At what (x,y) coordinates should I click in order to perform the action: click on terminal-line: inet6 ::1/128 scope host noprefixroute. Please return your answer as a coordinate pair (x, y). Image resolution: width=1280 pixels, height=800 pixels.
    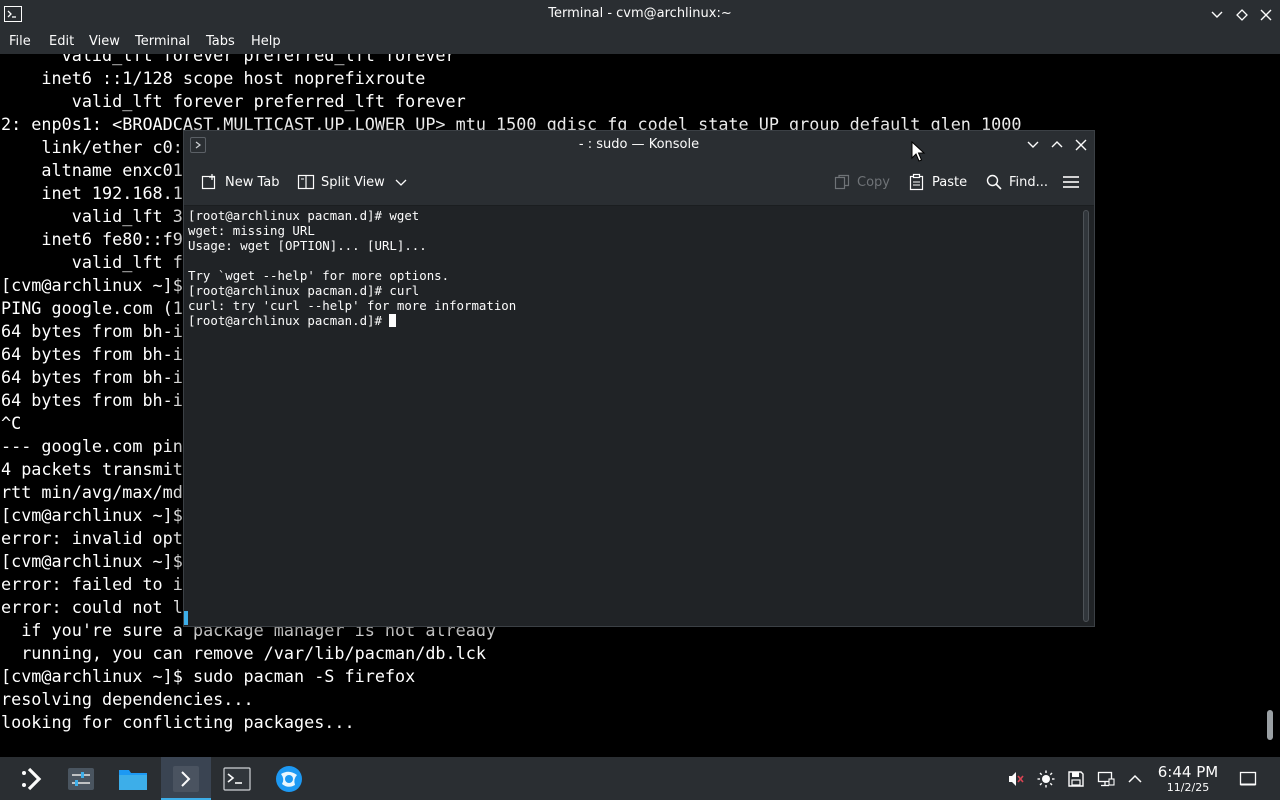
    Looking at the image, I should click on (213, 78).